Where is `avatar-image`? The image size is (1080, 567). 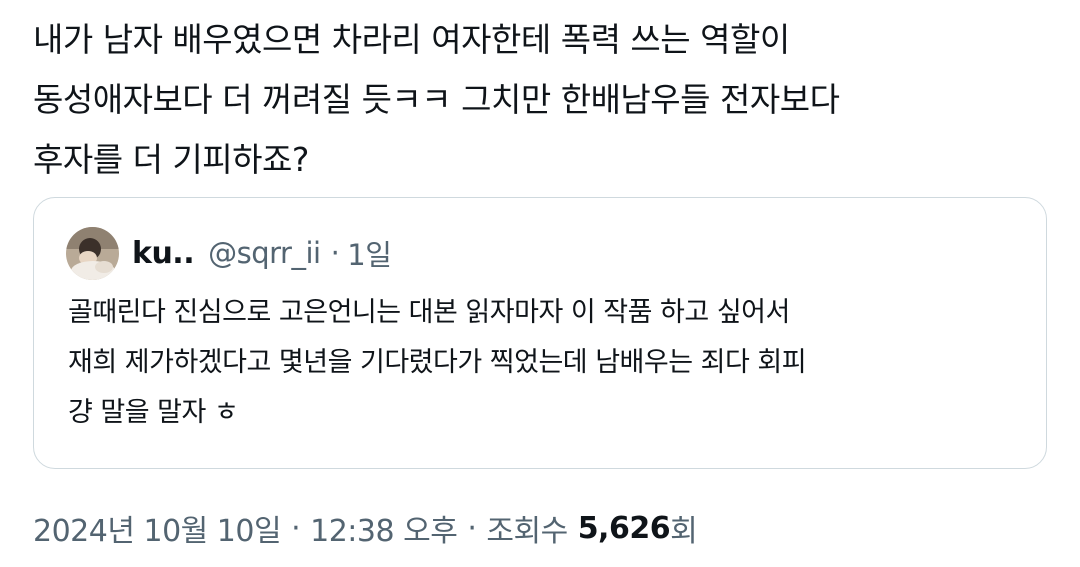
avatar-image is located at coordinates (92, 253).